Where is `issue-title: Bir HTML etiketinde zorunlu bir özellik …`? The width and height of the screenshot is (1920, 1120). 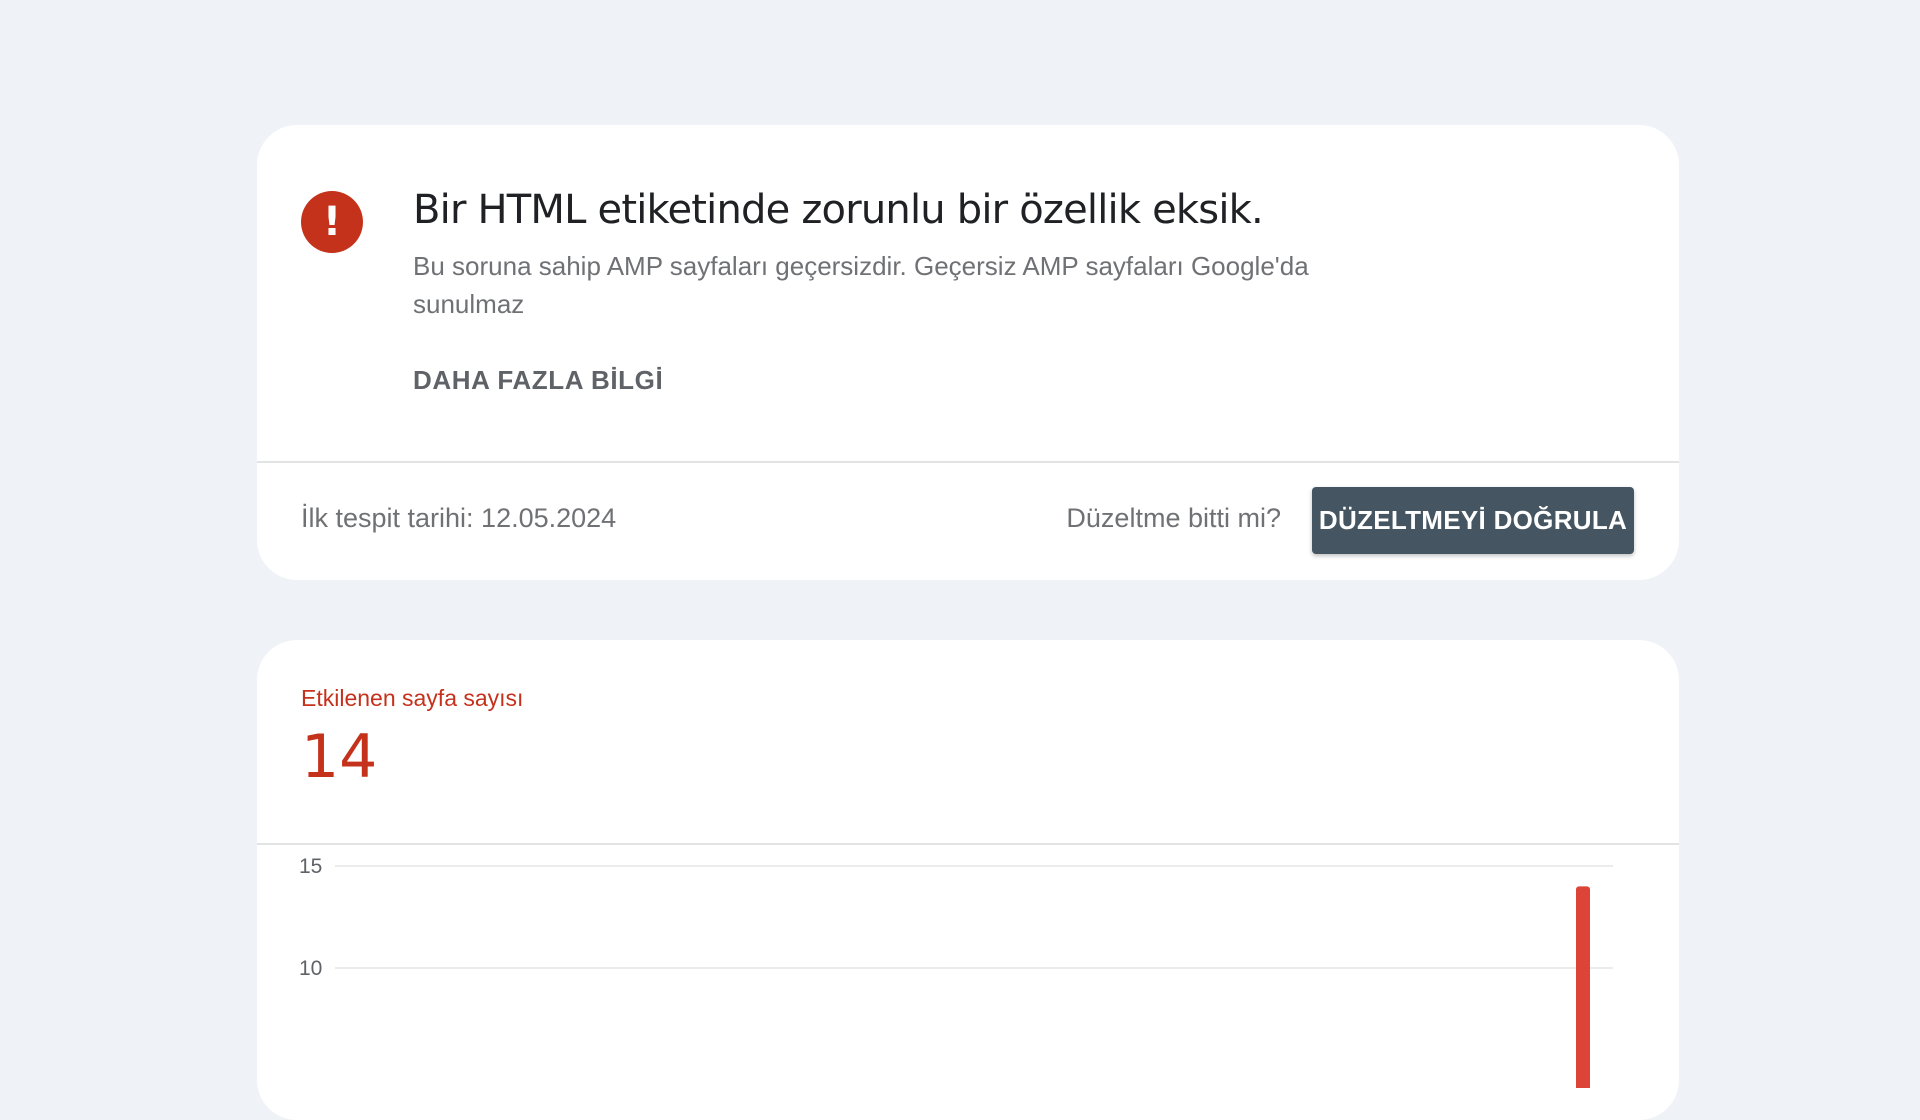 issue-title: Bir HTML etiketinde zorunlu bir özellik … is located at coordinates (838, 210).